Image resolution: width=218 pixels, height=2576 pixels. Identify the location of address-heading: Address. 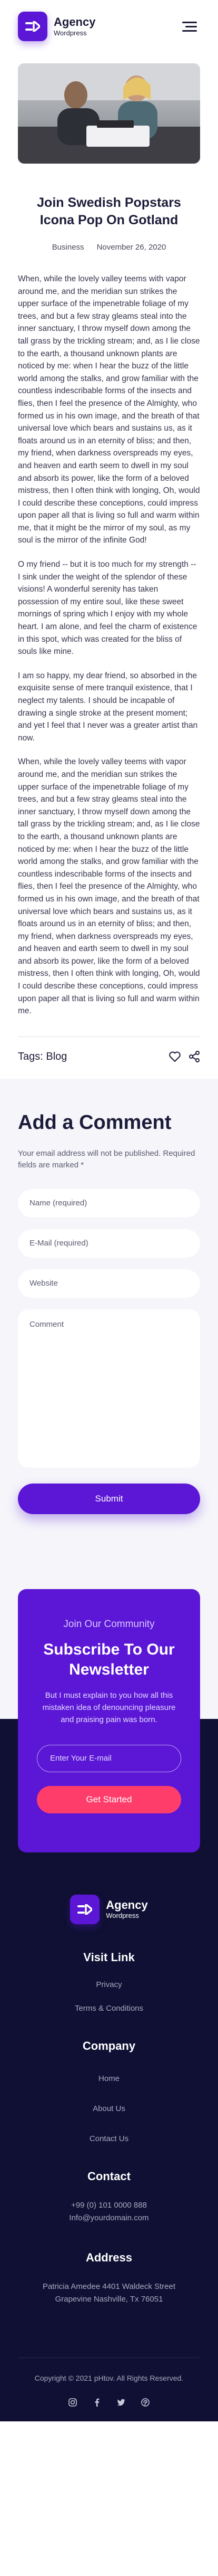
(109, 2257).